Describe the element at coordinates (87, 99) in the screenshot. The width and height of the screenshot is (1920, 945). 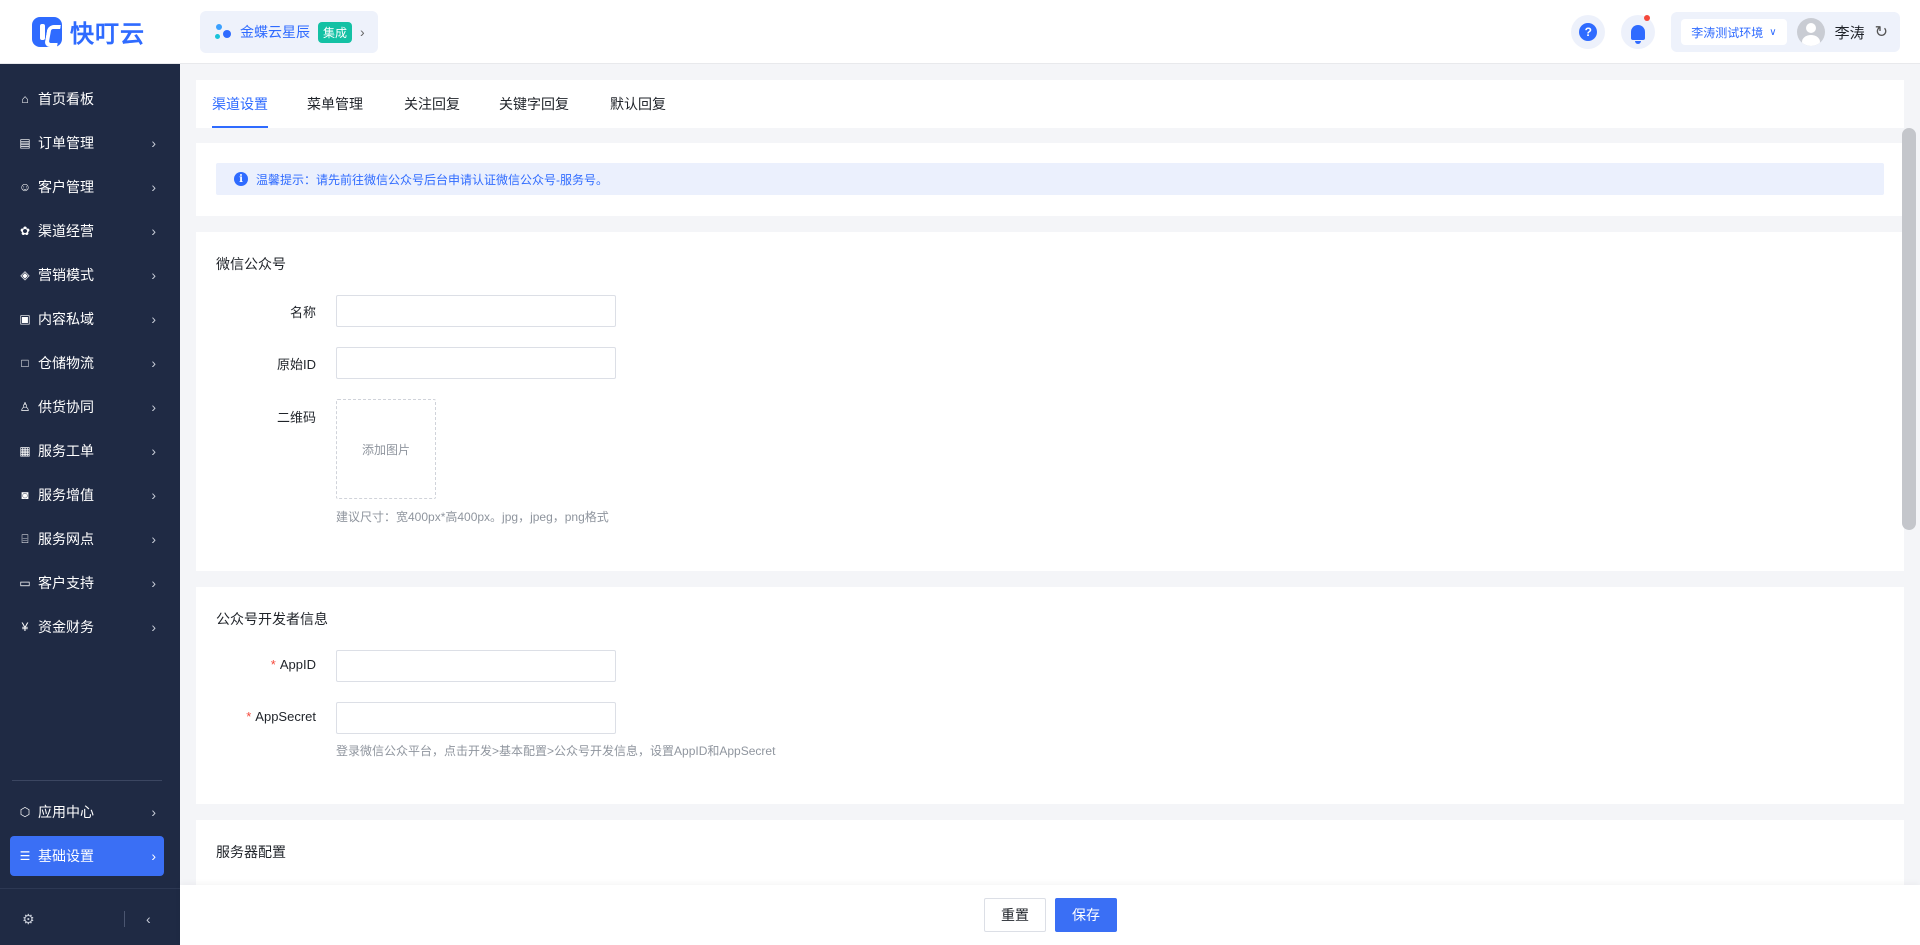
I see `sidebar-item-dashboard: ⌂ 首页看板` at that location.